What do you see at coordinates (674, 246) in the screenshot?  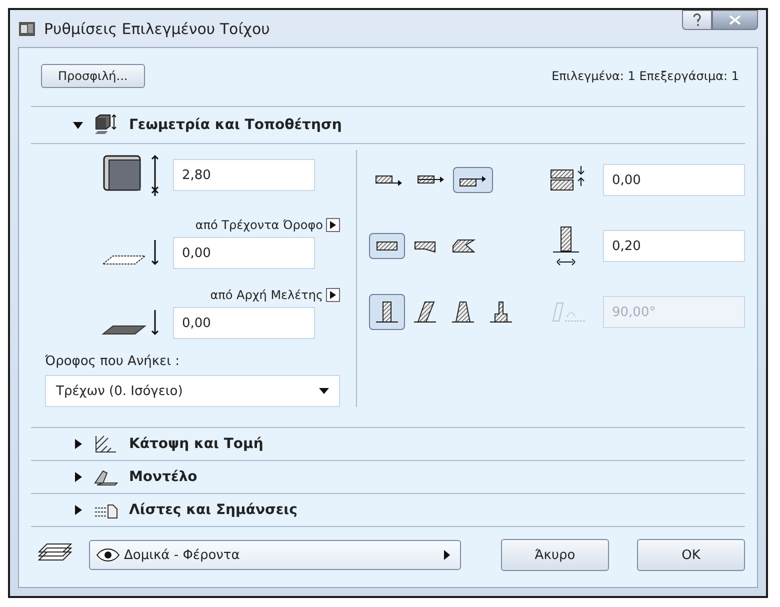 I see `thickness-field: 0,20` at bounding box center [674, 246].